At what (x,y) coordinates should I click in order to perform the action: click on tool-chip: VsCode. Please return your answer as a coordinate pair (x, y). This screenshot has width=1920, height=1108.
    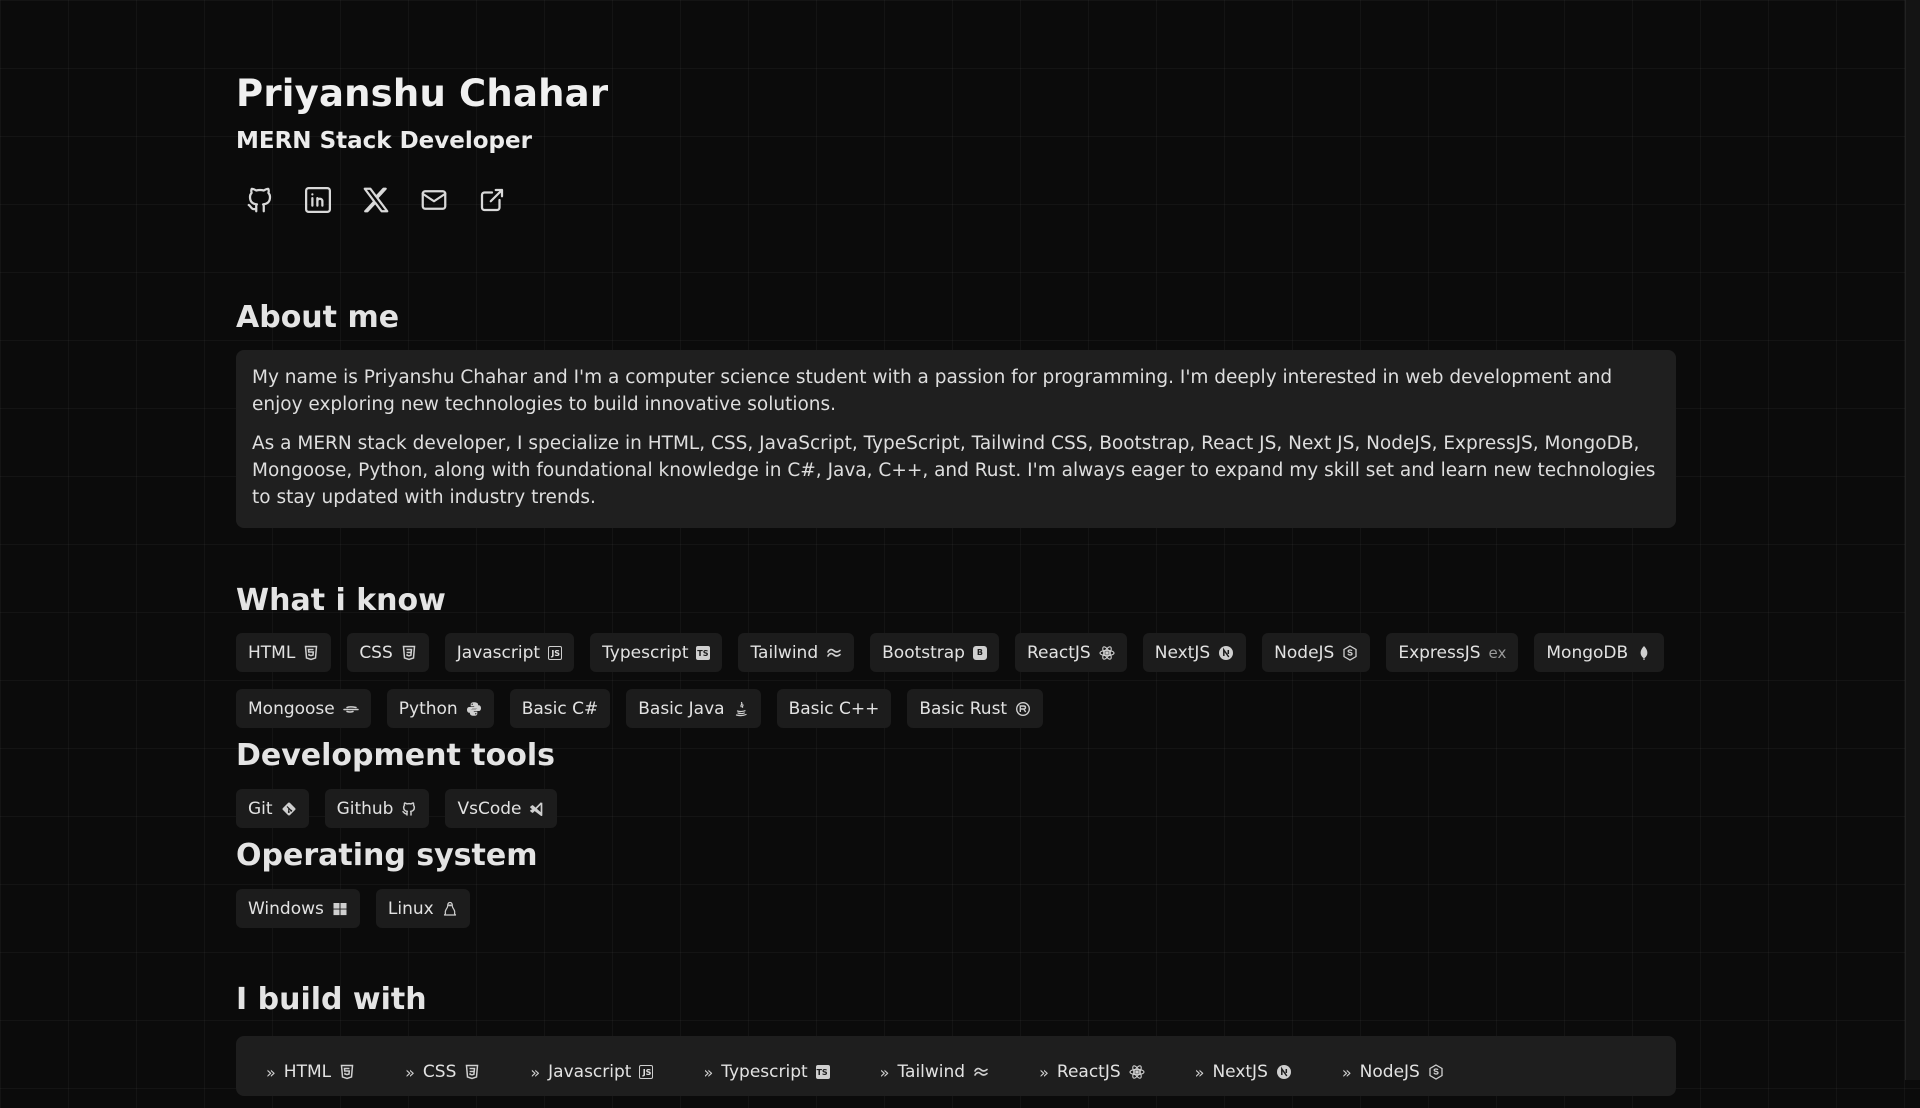
    Looking at the image, I should click on (501, 808).